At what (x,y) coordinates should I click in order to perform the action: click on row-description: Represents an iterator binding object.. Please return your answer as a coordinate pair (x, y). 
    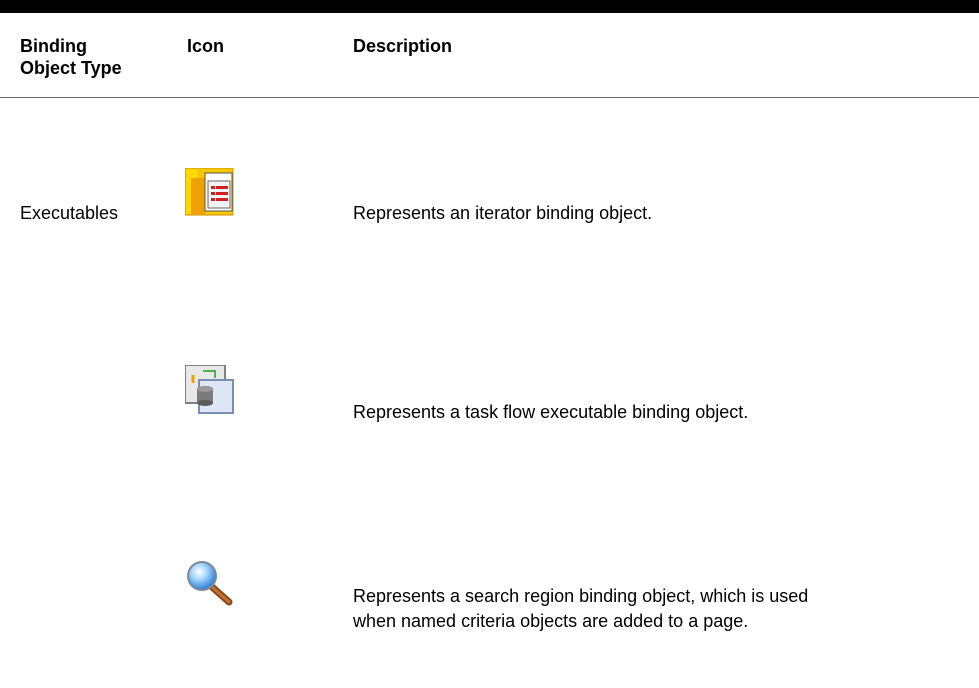
    Looking at the image, I should click on (503, 213).